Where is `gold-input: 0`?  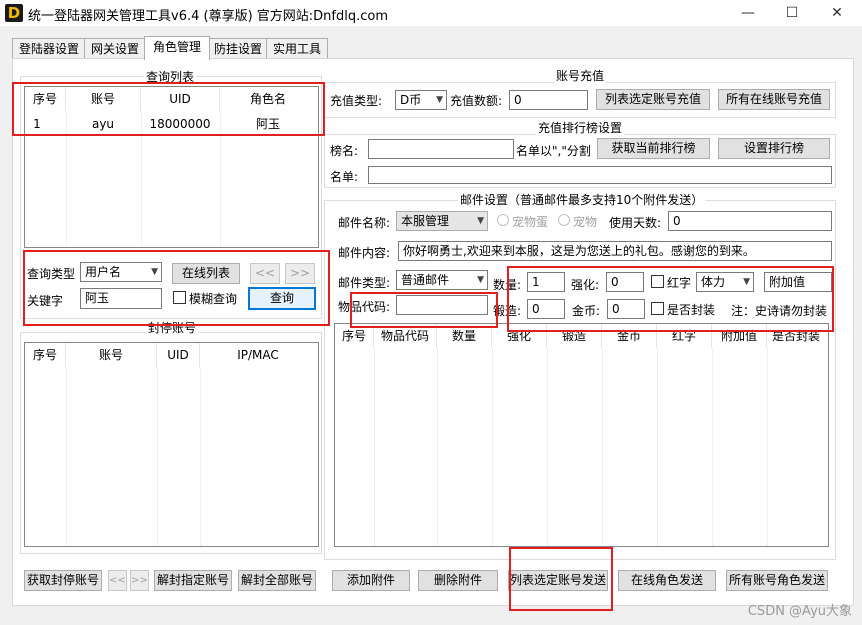
gold-input: 0 is located at coordinates (626, 309).